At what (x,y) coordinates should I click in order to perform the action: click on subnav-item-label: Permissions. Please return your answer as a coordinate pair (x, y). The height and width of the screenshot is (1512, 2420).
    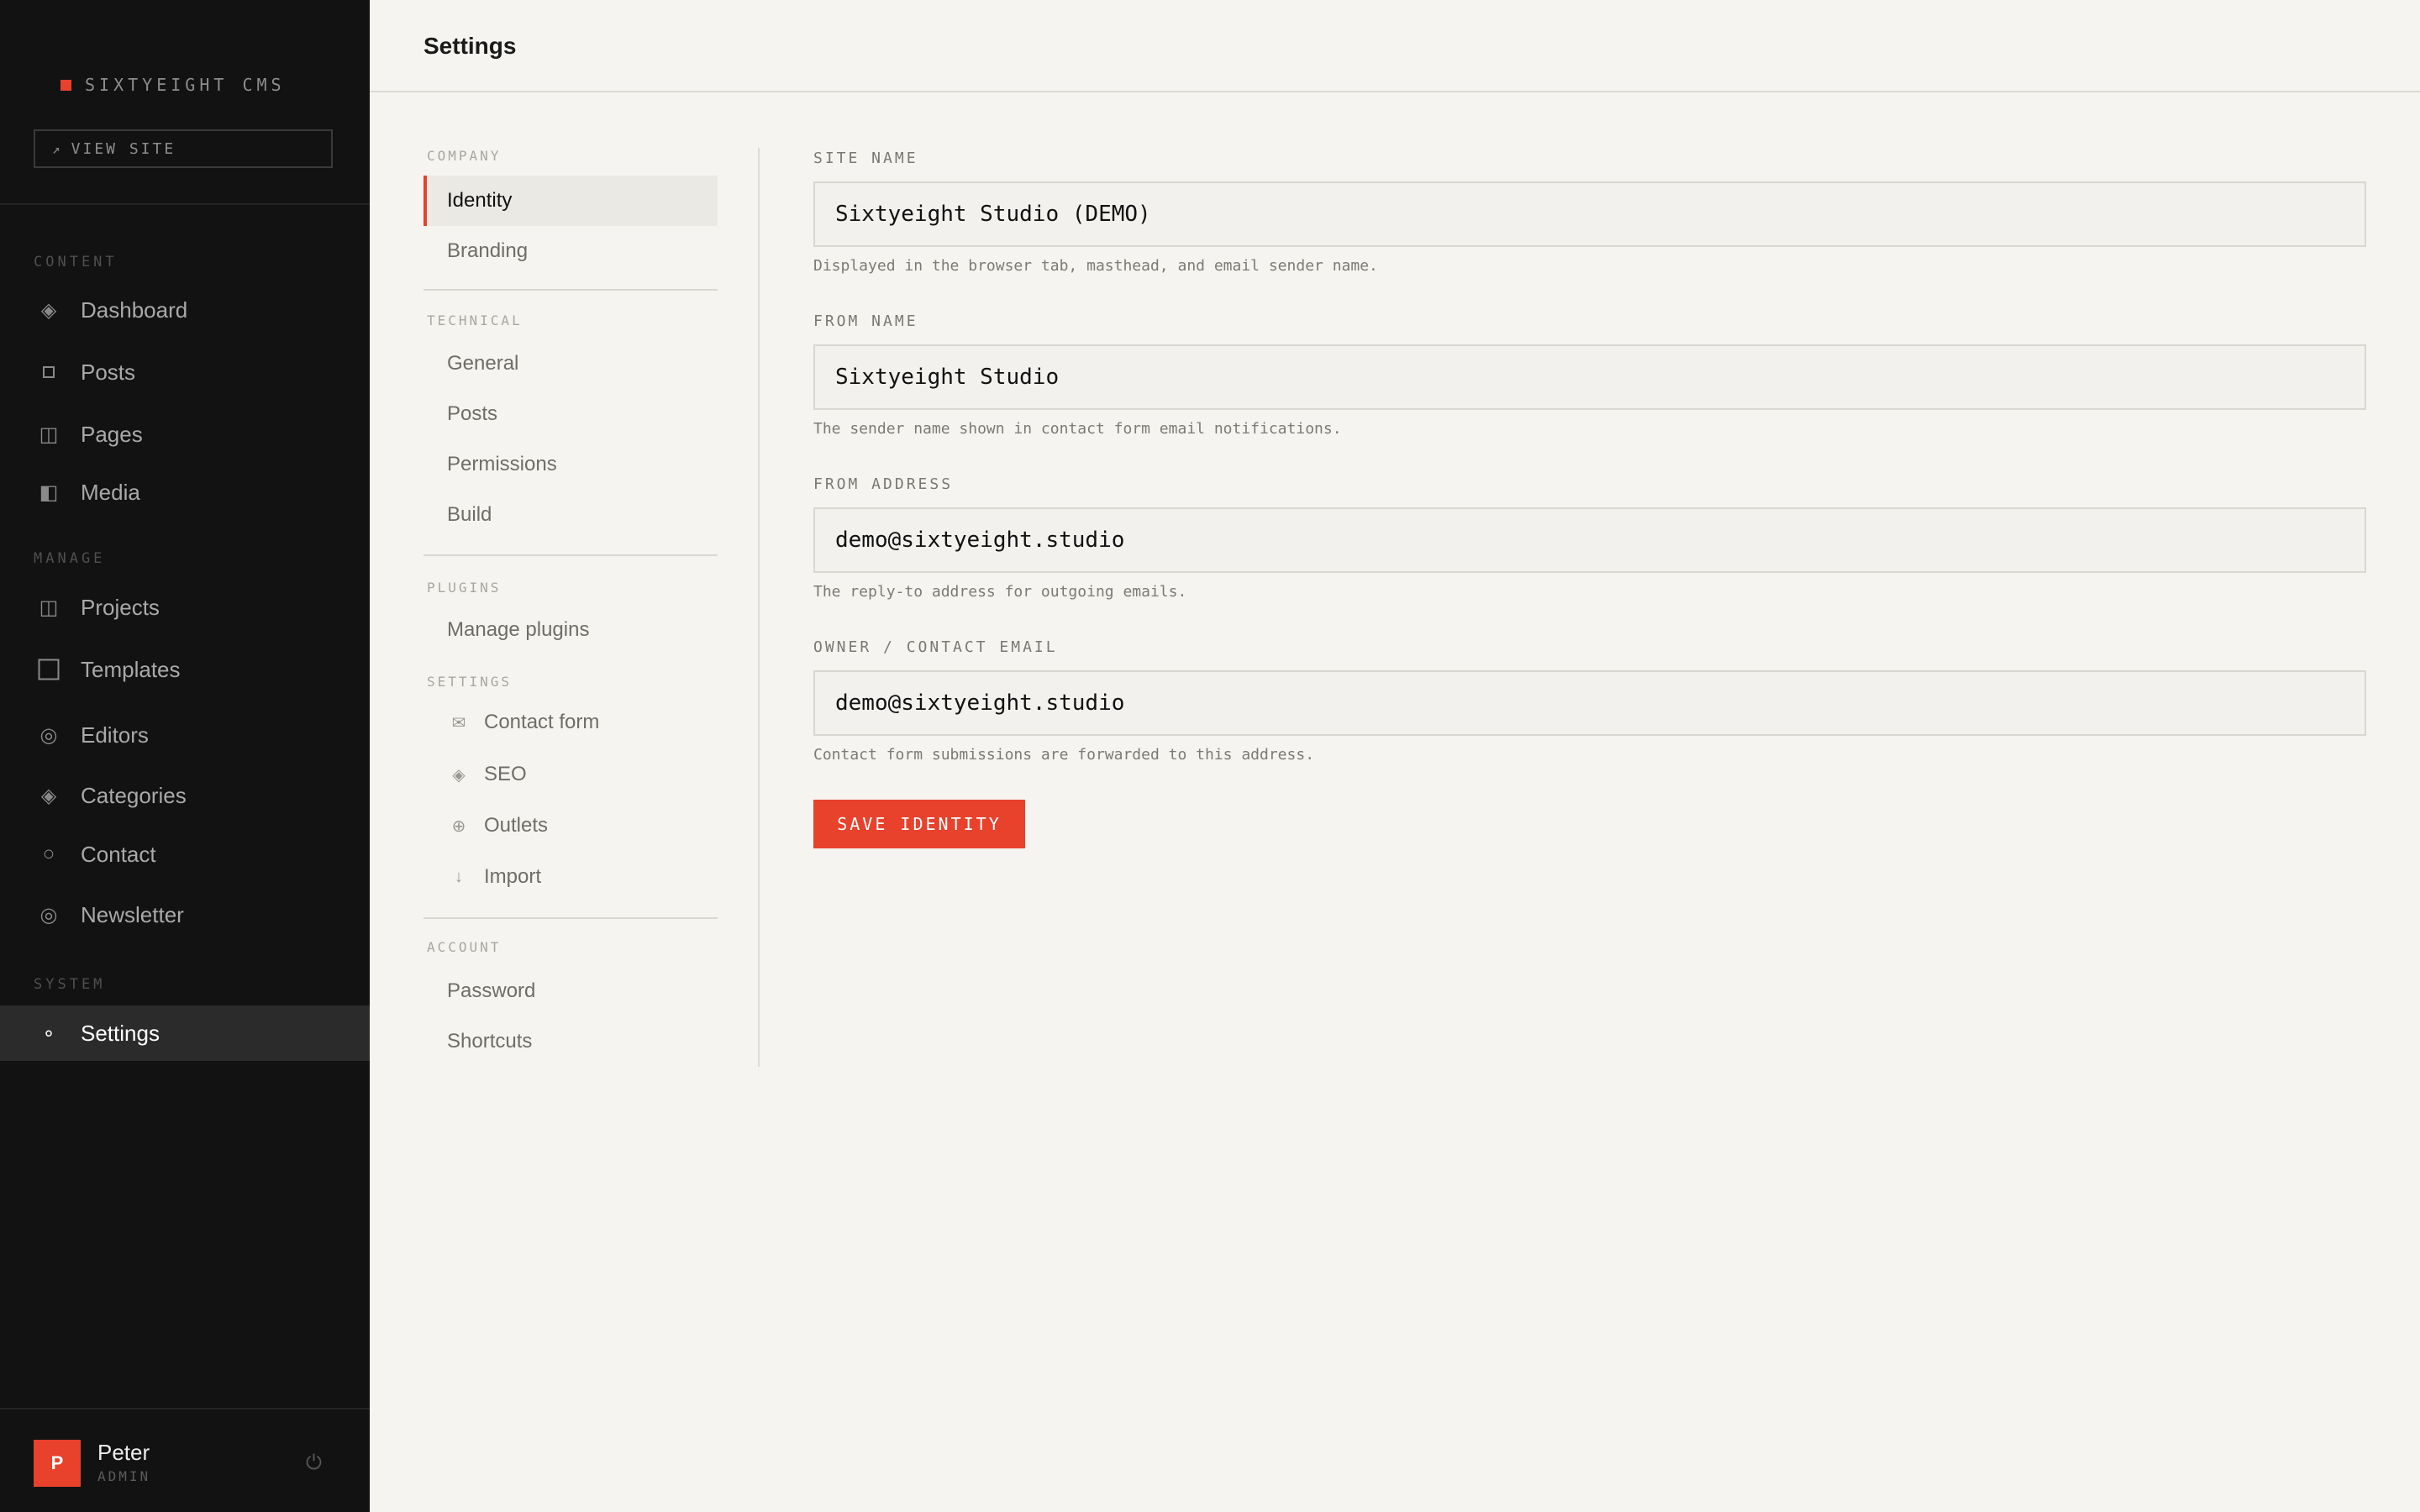
    Looking at the image, I should click on (502, 464).